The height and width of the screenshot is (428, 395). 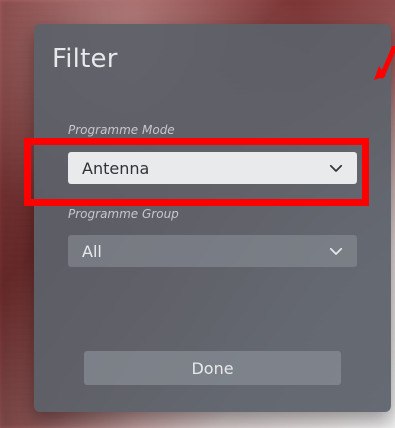 I want to click on red-highlight-box, so click(x=196, y=172).